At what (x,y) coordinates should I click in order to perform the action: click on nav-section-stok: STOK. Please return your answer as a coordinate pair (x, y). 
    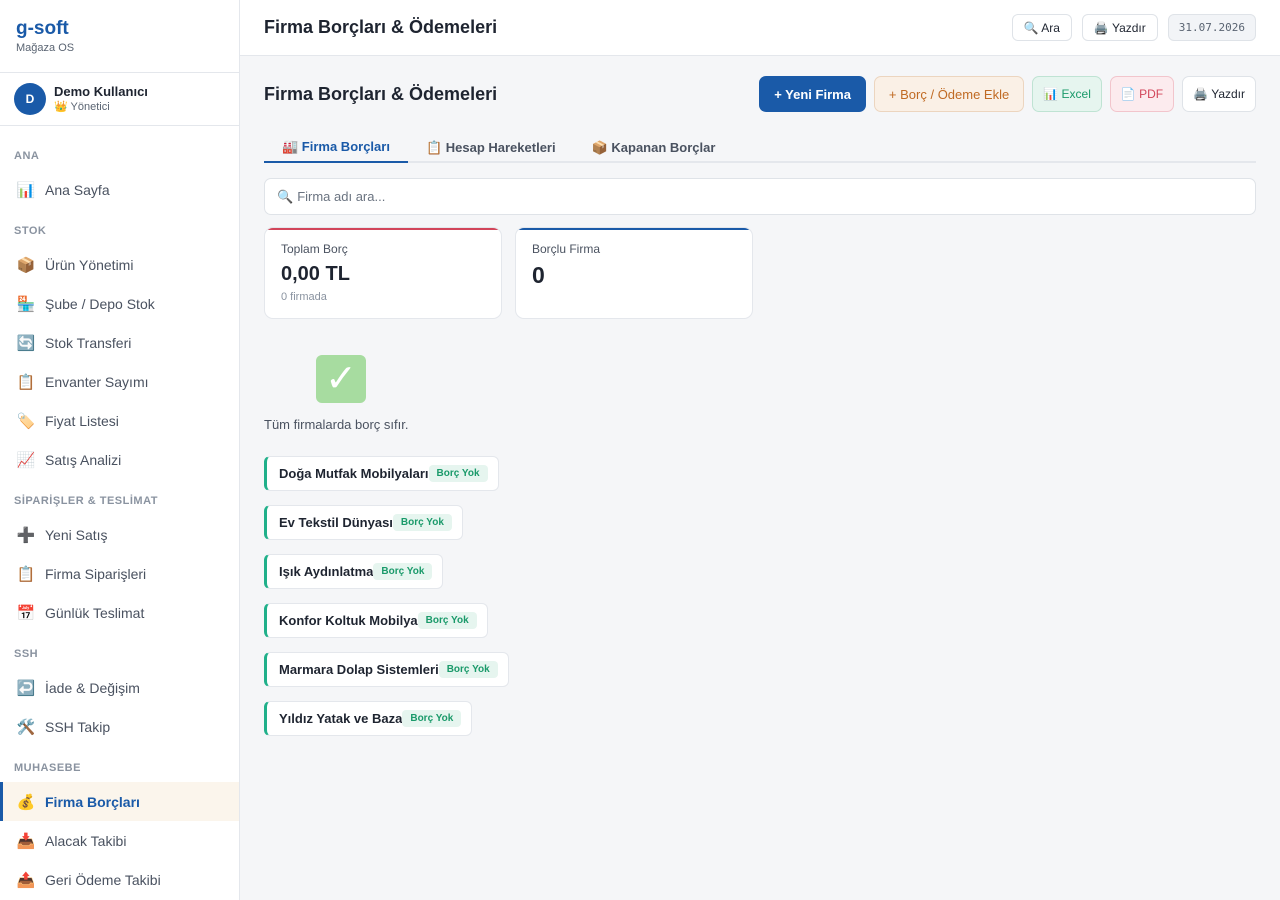
    Looking at the image, I should click on (30, 231).